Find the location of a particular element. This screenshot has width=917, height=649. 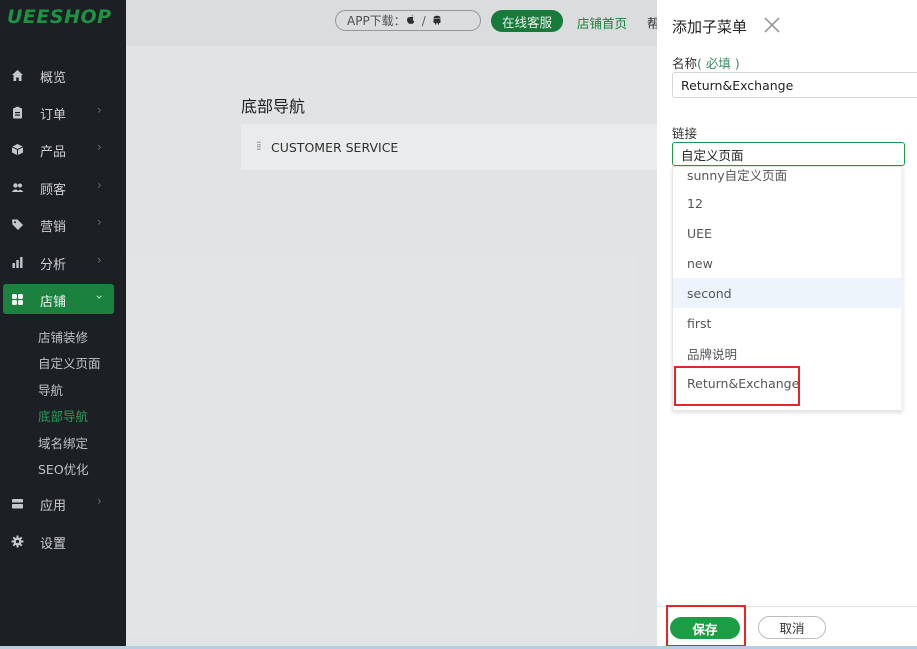

apple-icon is located at coordinates (411, 21).